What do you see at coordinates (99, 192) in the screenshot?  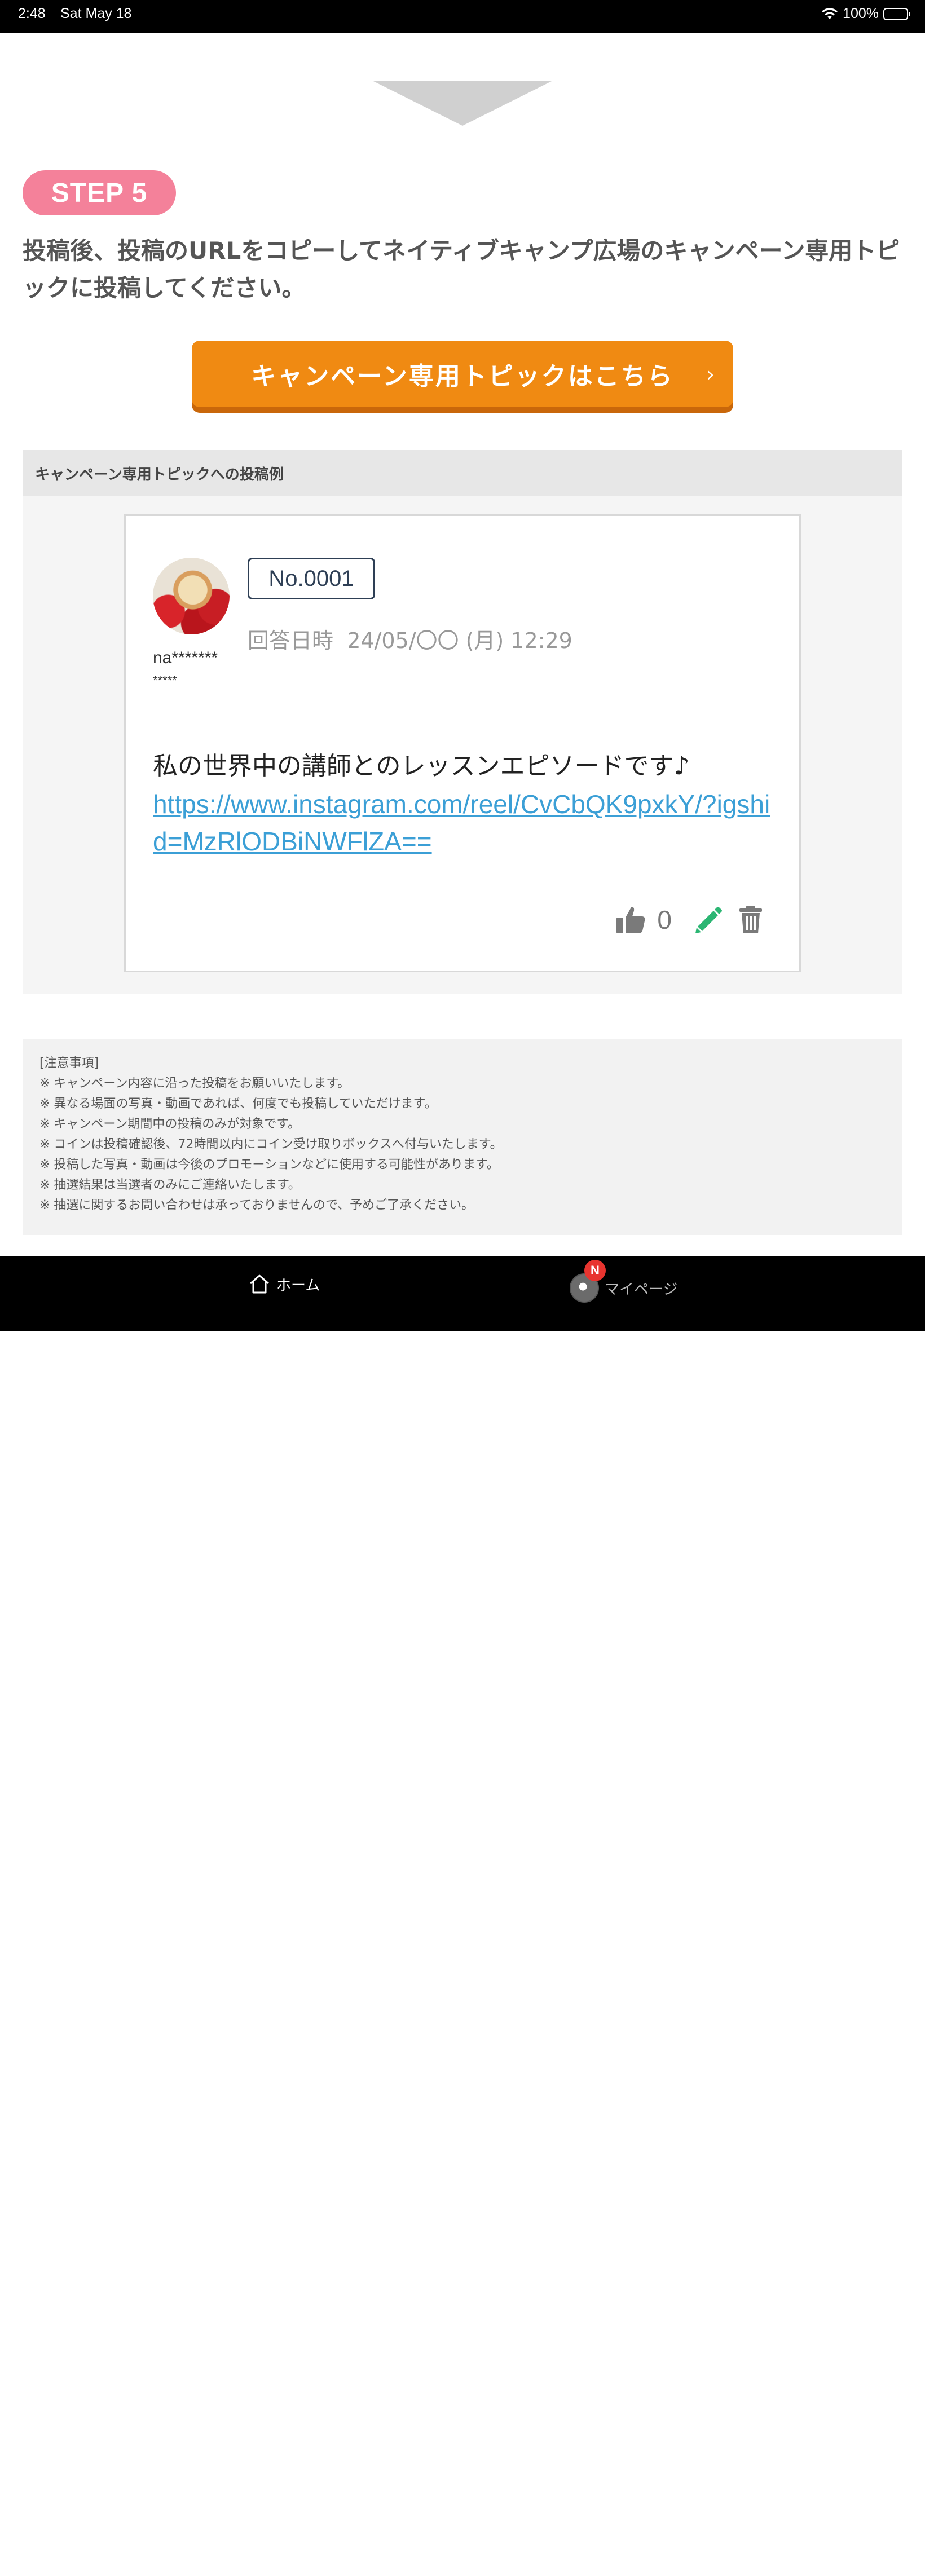 I see `step-badge: STEP 5` at bounding box center [99, 192].